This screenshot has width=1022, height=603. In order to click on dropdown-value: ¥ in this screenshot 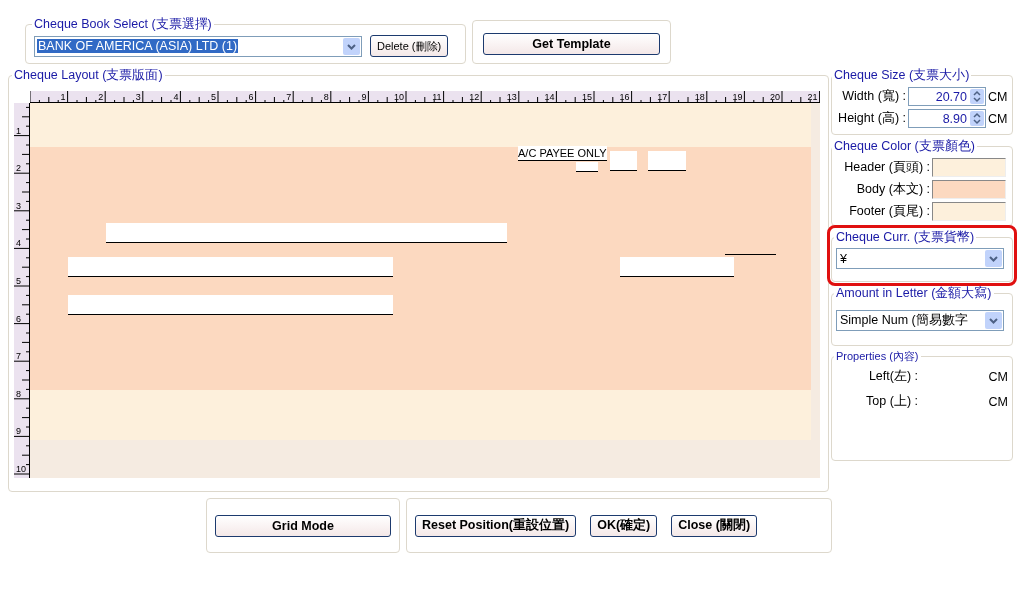, I will do `click(843, 258)`.